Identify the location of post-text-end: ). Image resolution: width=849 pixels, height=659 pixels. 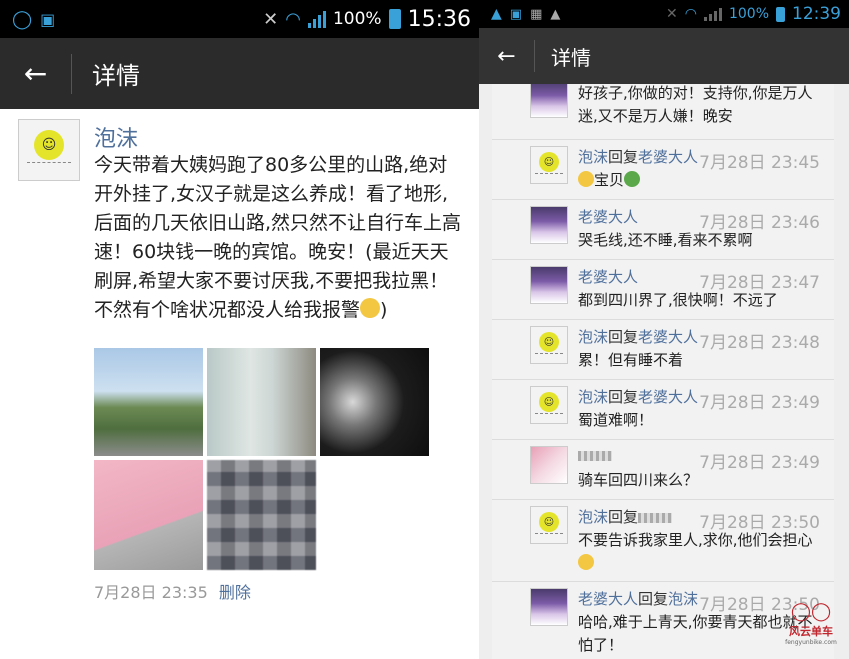
(384, 310).